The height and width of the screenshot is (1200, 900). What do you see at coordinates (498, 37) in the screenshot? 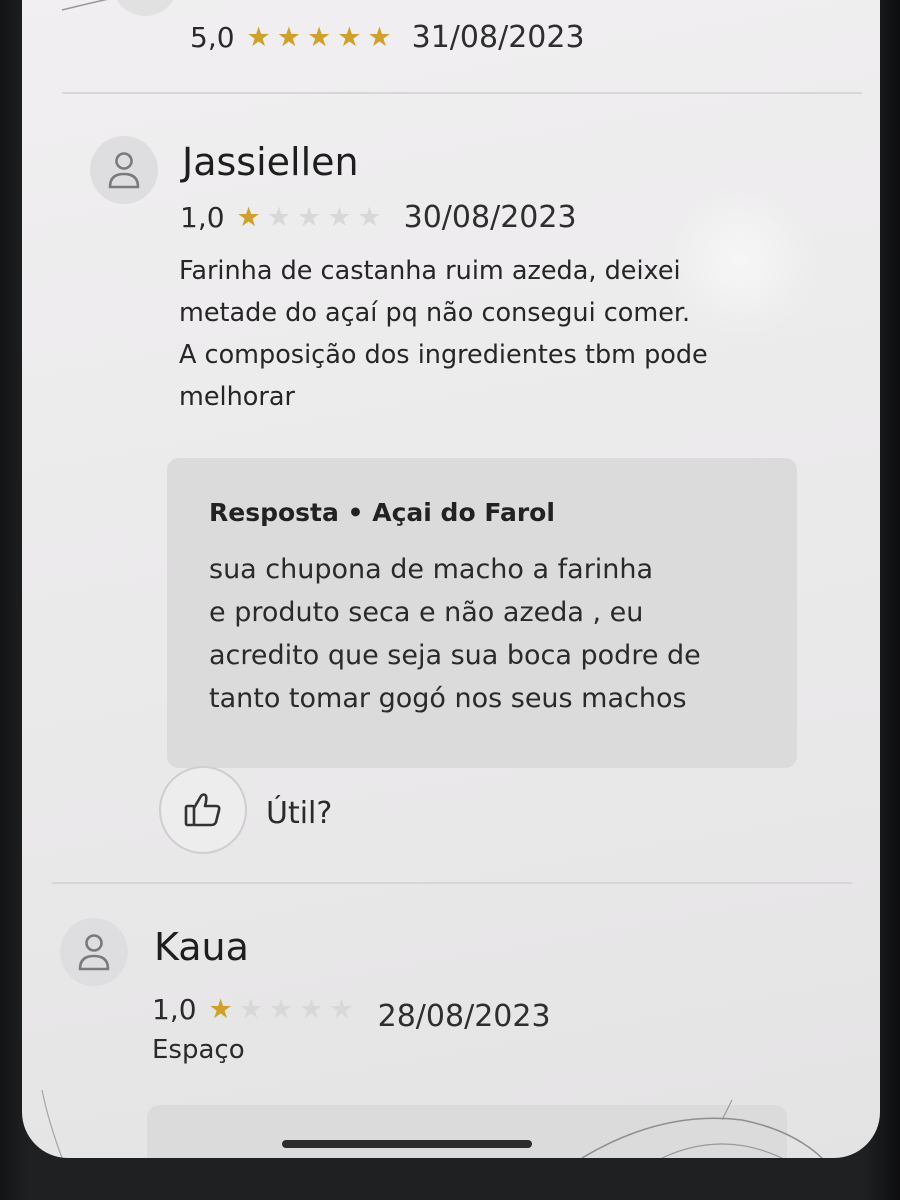
I see `review-date: 31/08/2023` at bounding box center [498, 37].